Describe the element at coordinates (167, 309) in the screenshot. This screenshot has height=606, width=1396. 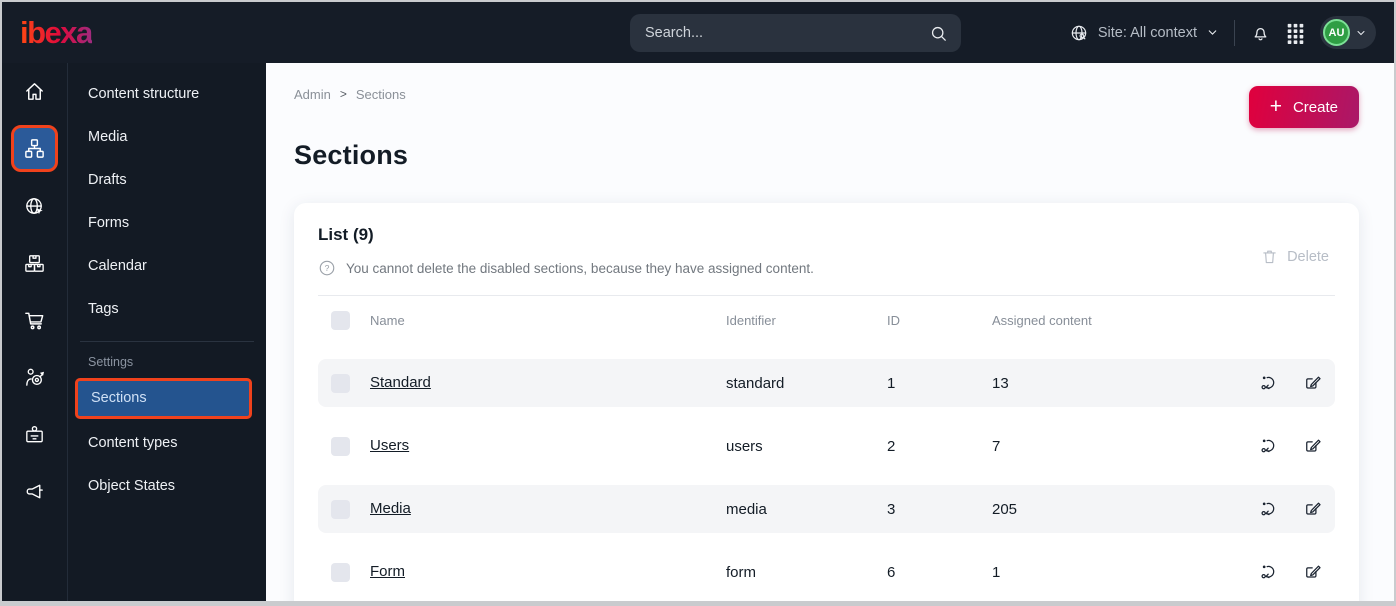
I see `sidebar-item-tags: Tags` at that location.